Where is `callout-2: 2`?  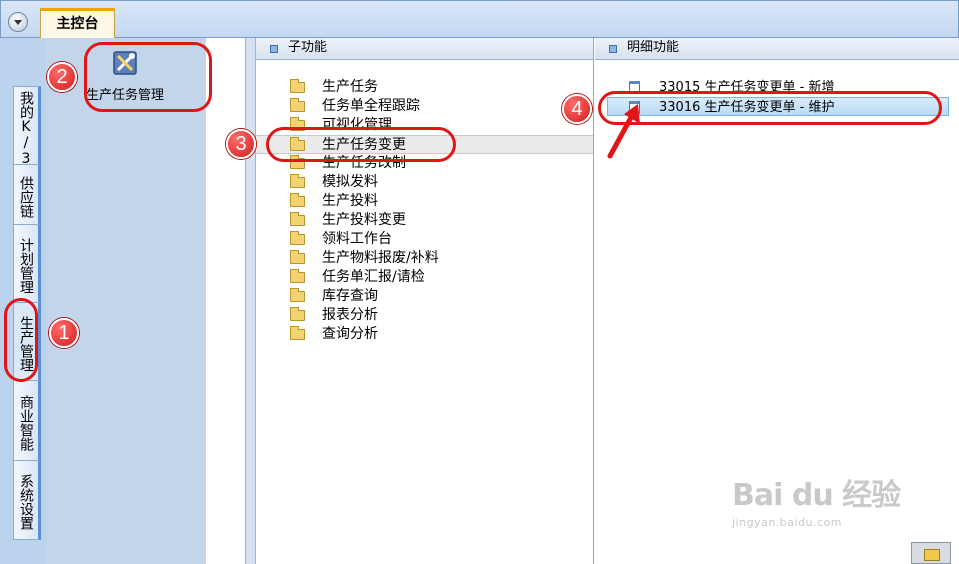
callout-2: 2 is located at coordinates (62, 77).